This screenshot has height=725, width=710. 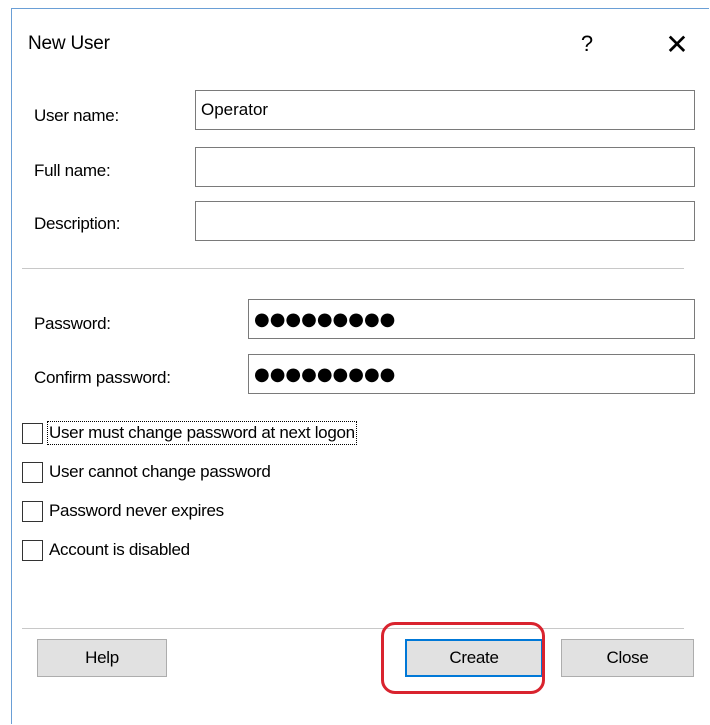 I want to click on description-label: Description:, so click(x=77, y=223).